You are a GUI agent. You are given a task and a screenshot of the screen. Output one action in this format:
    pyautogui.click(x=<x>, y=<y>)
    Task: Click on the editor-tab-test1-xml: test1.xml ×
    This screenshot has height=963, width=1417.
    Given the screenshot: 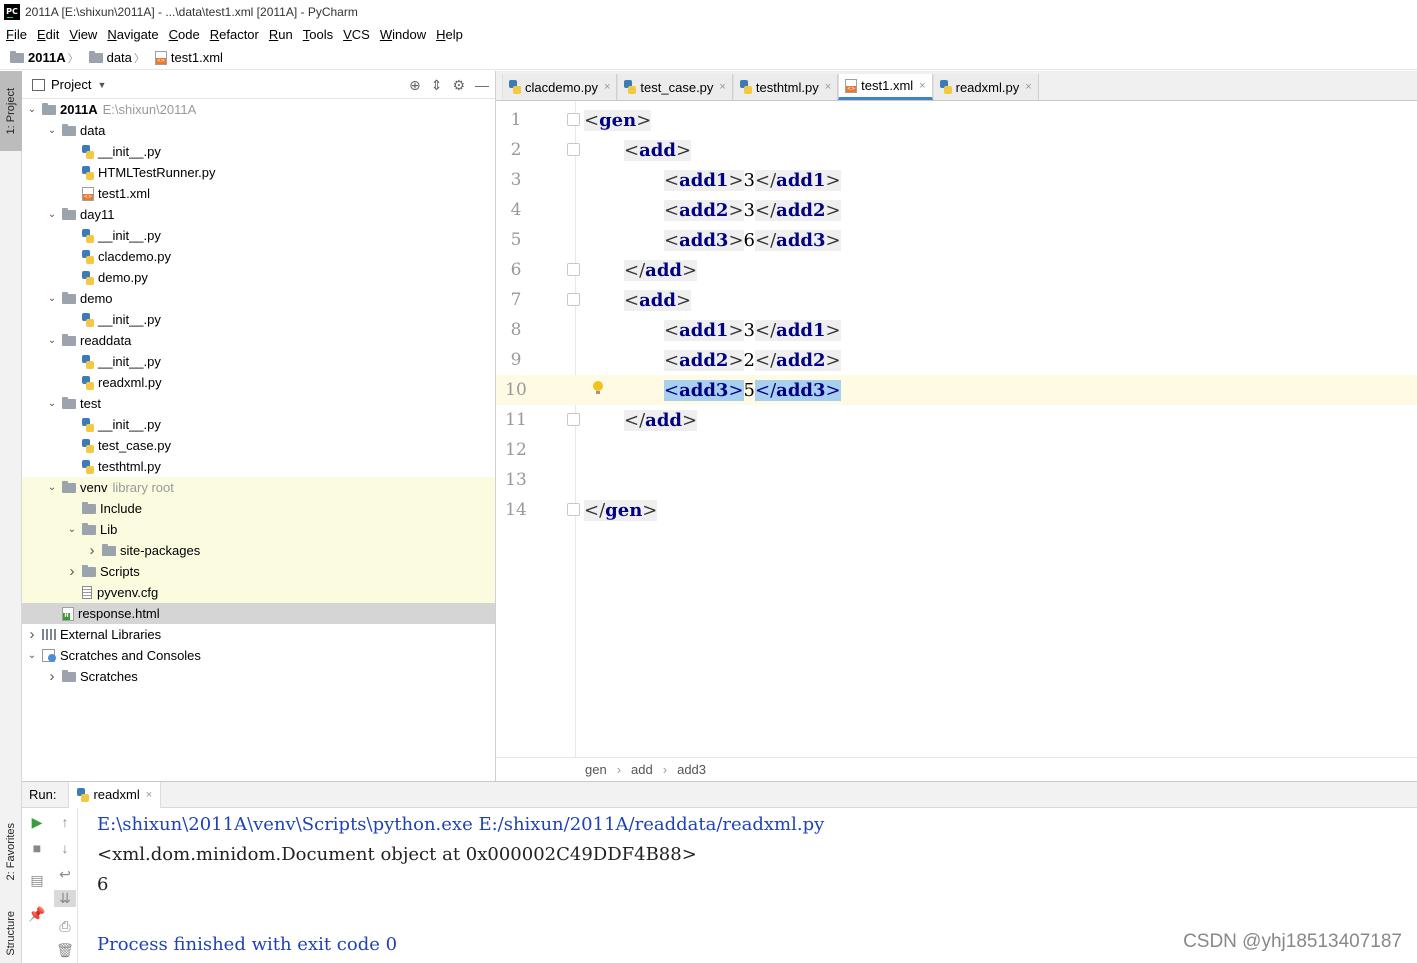 What is the action you would take?
    pyautogui.click(x=885, y=87)
    